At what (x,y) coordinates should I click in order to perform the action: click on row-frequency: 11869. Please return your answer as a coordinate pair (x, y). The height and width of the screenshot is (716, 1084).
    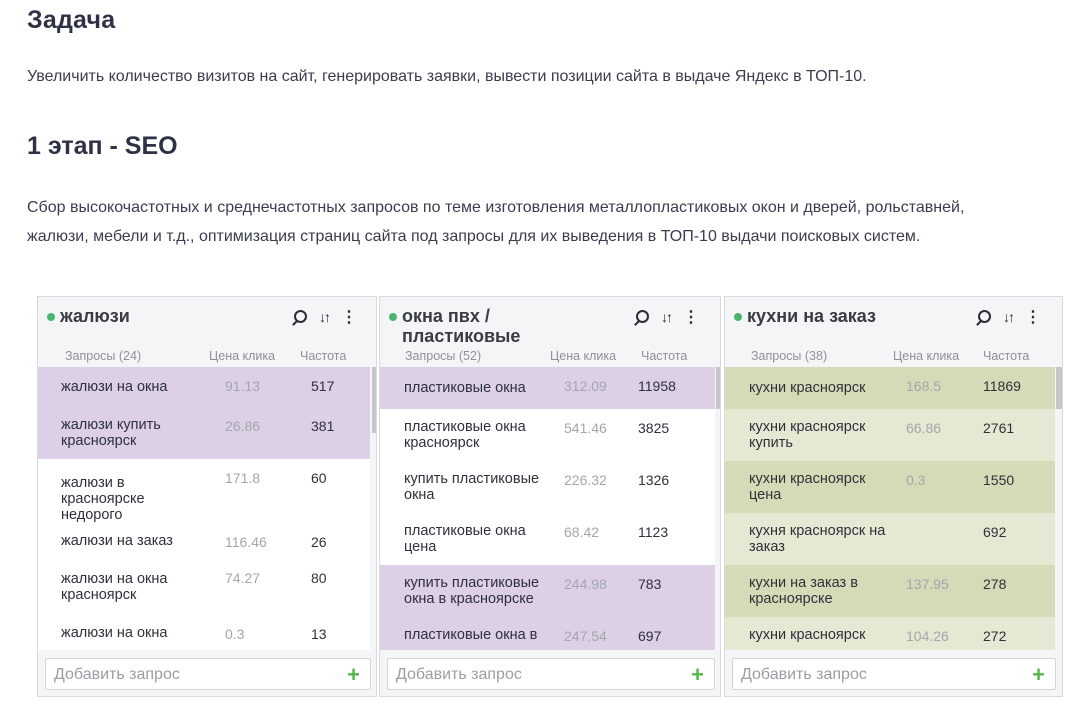
    Looking at the image, I should click on (1002, 386).